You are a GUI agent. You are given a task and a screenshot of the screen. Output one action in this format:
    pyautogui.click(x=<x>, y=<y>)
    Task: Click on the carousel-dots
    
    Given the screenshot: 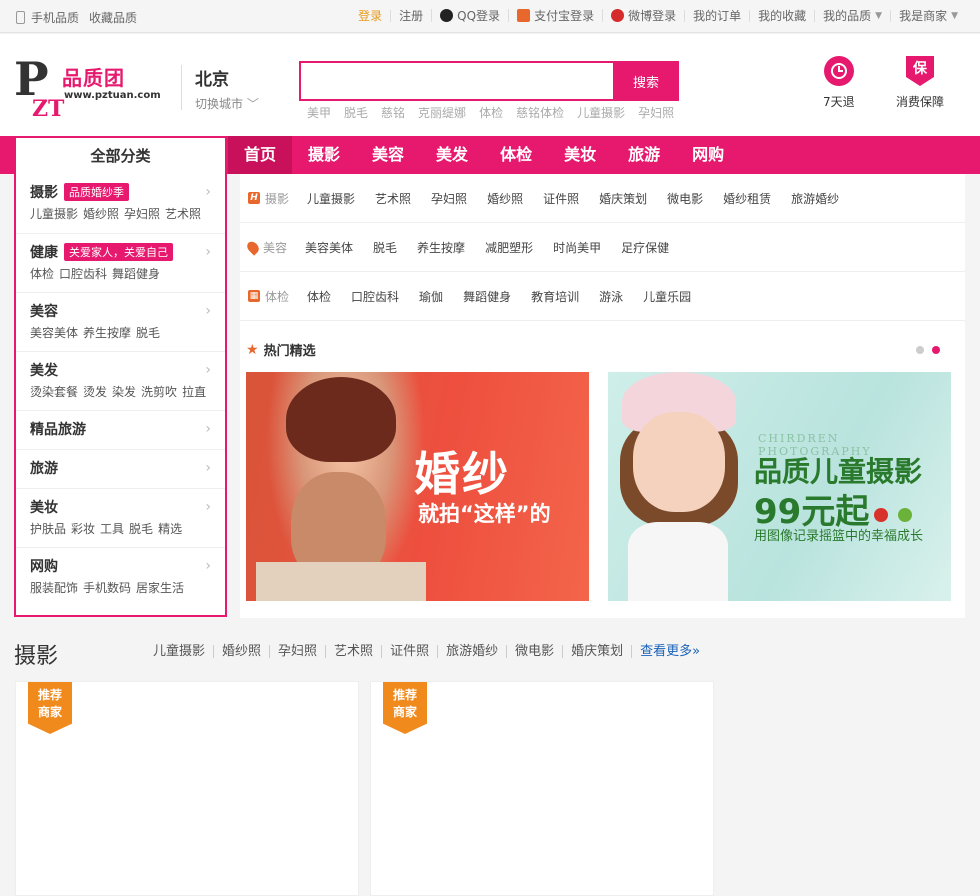 What is the action you would take?
    pyautogui.click(x=924, y=350)
    